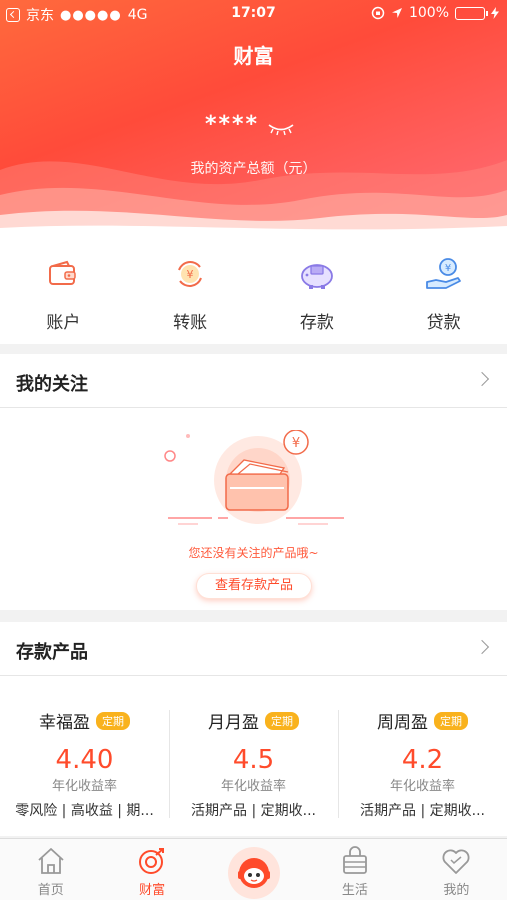 The width and height of the screenshot is (507, 900). I want to click on section-title: 我的关注, so click(52, 384).